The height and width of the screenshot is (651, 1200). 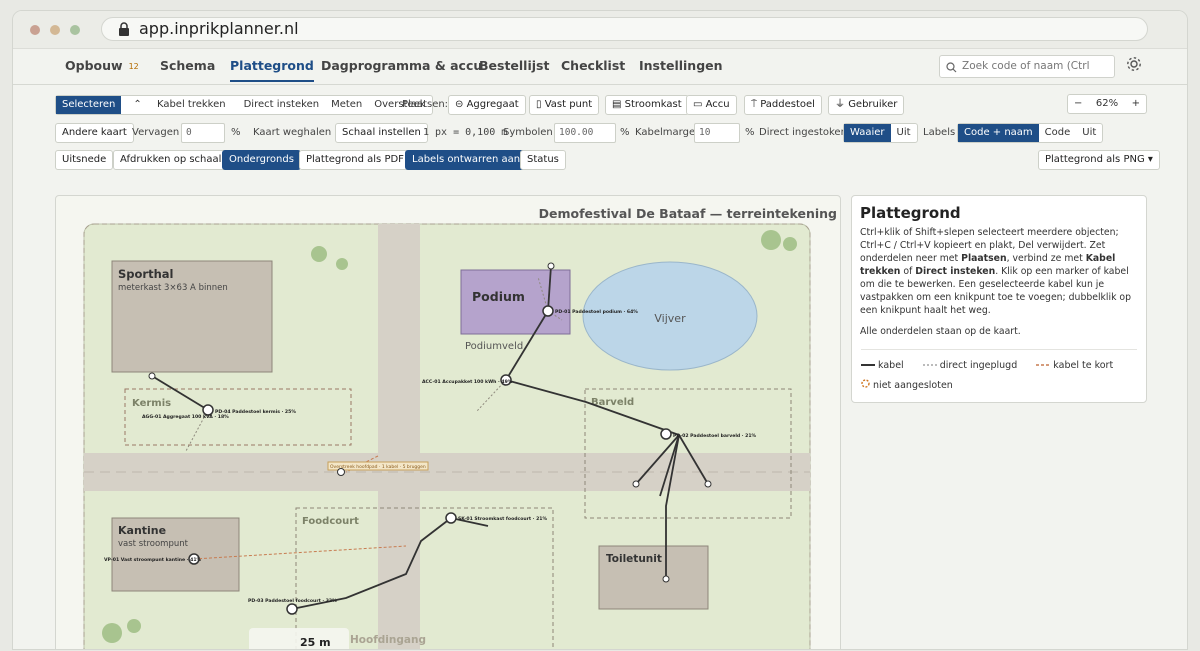 I want to click on remove-map-link: Kaart weghalen, so click(x=292, y=132).